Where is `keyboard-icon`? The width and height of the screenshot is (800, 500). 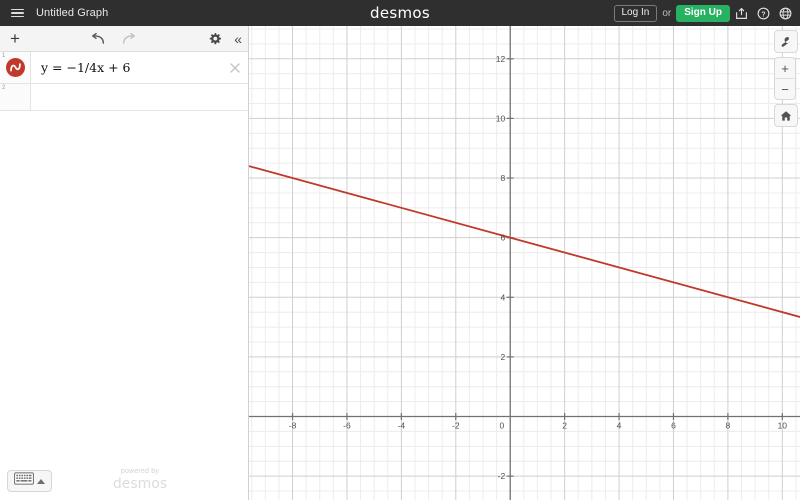 keyboard-icon is located at coordinates (24, 481).